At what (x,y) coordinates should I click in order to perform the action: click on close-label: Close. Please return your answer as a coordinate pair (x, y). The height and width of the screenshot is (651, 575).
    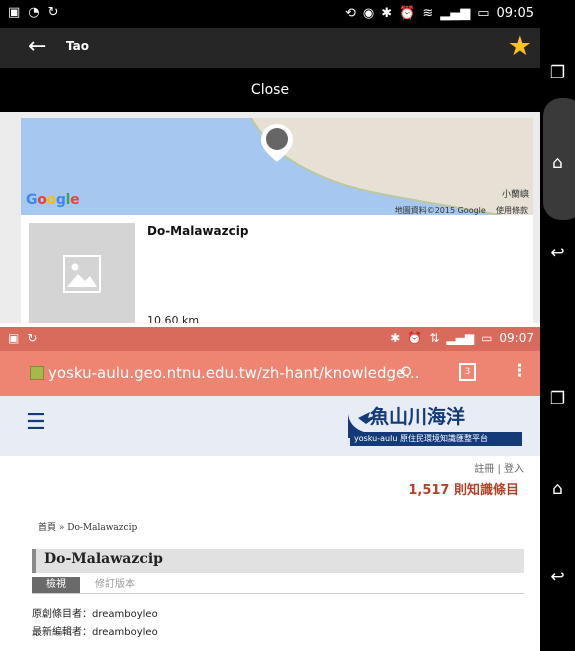
    Looking at the image, I should click on (270, 90).